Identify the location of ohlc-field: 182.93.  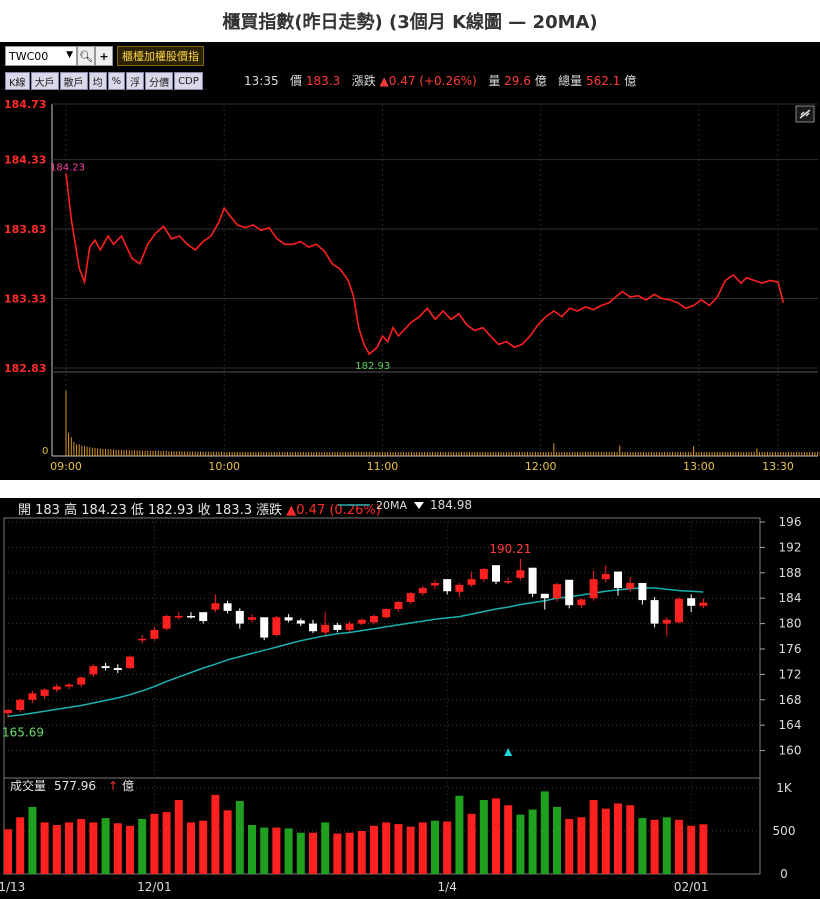
(173, 510).